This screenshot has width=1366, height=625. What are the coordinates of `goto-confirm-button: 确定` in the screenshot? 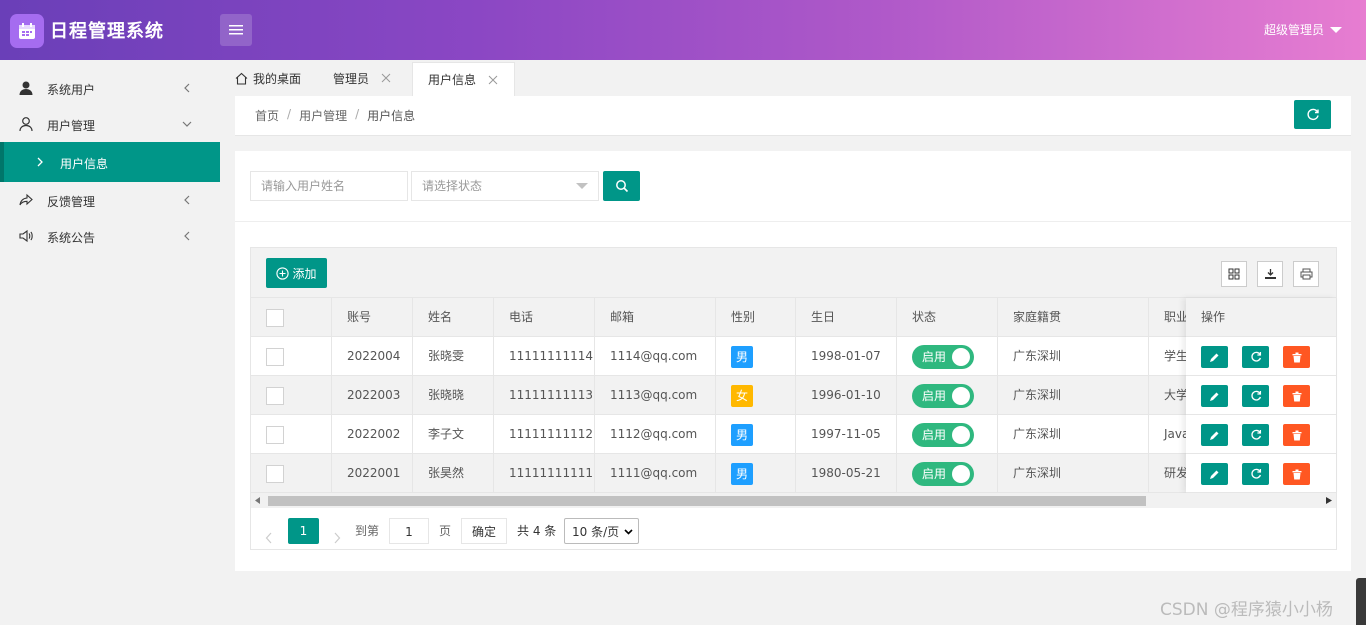 It's located at (484, 531).